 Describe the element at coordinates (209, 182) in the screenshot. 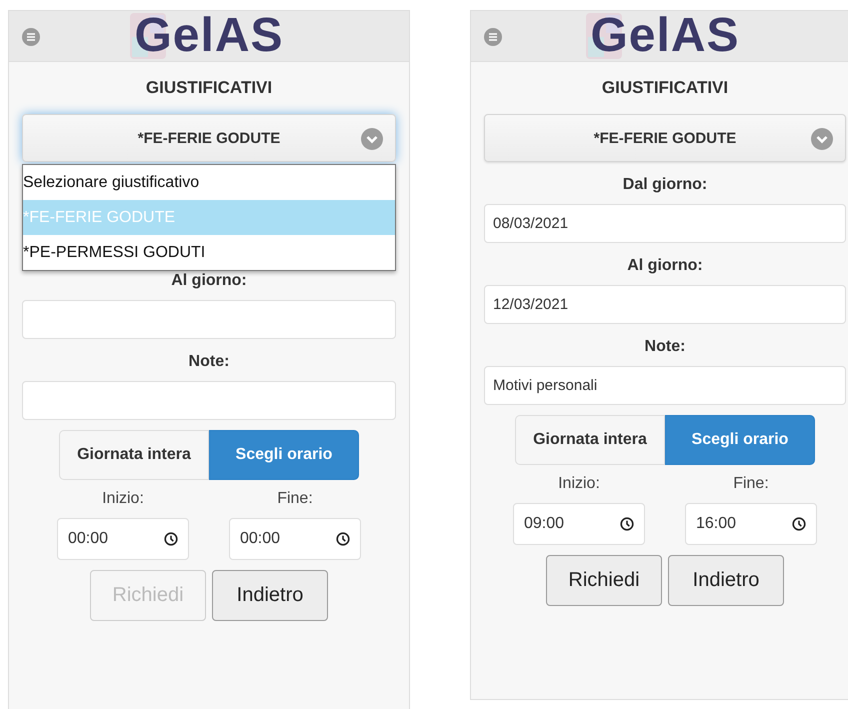

I see `dropdown-option: Selezionare giustificativo` at that location.